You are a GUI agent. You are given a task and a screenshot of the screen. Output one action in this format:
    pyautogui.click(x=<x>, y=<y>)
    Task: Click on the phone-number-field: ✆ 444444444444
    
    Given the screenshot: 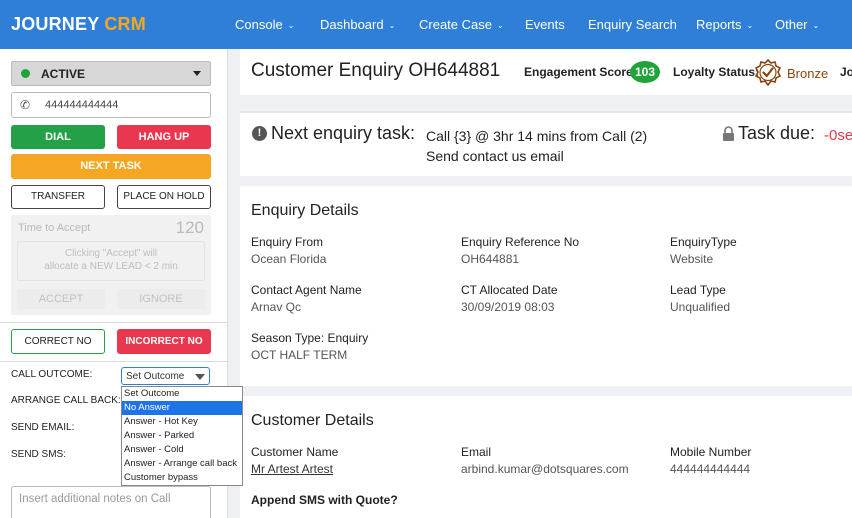 What is the action you would take?
    pyautogui.click(x=111, y=105)
    